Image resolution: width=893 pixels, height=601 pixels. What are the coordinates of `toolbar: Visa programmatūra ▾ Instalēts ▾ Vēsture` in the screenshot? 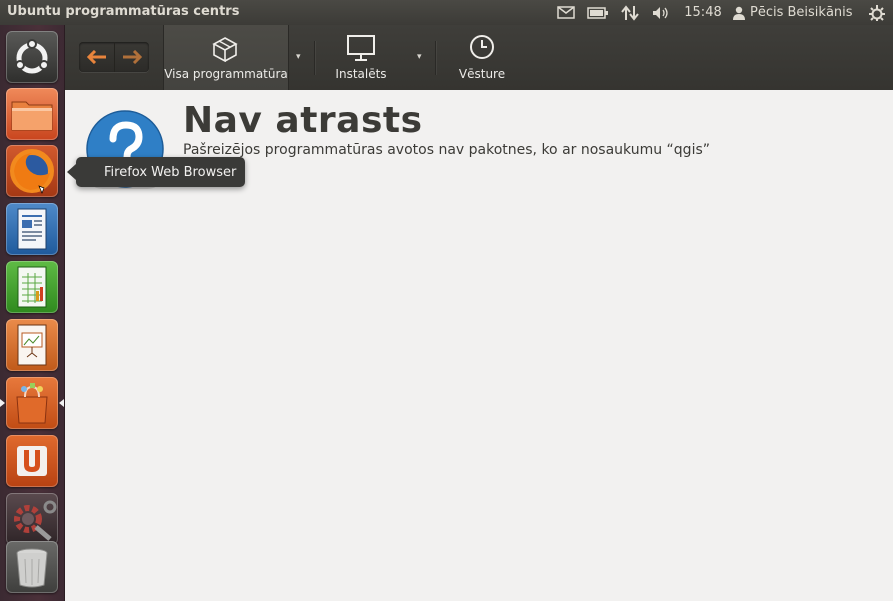 It's located at (479, 58).